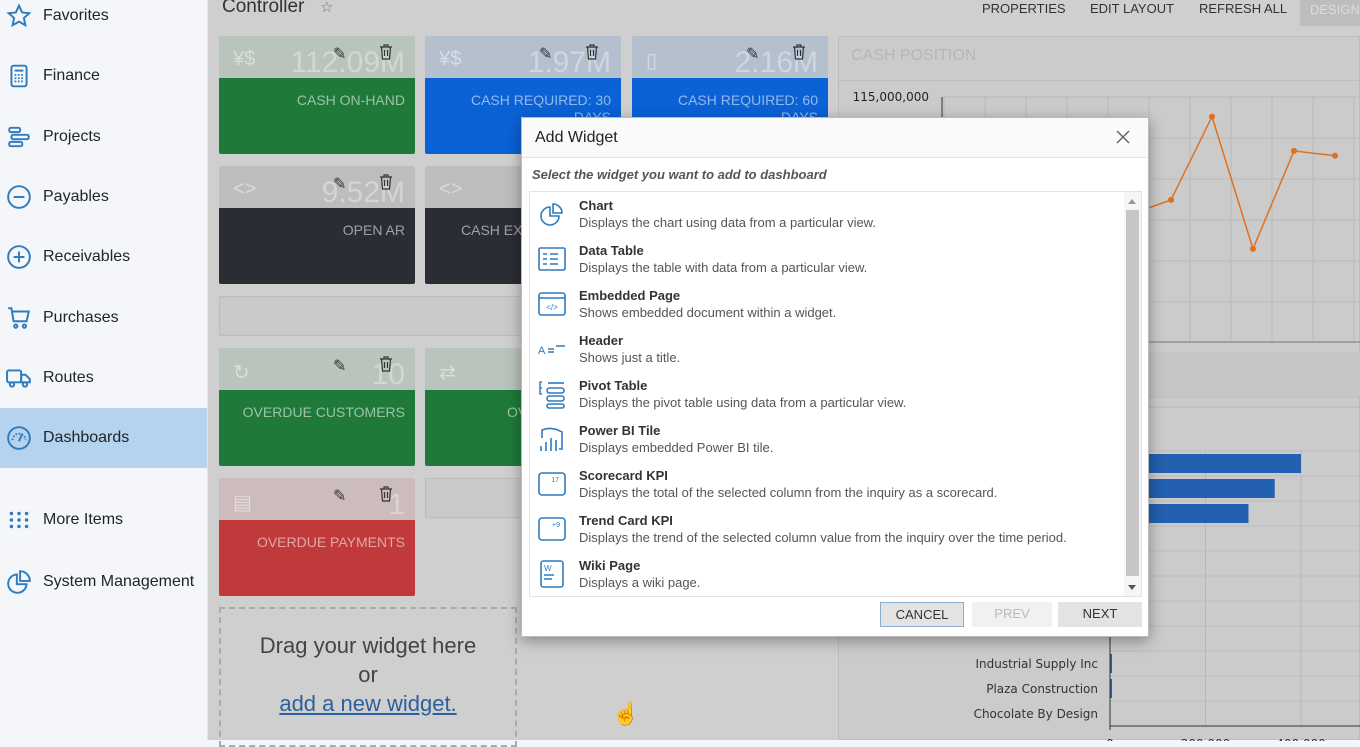  What do you see at coordinates (119, 581) in the screenshot?
I see `sidebar-item-label: System Management` at bounding box center [119, 581].